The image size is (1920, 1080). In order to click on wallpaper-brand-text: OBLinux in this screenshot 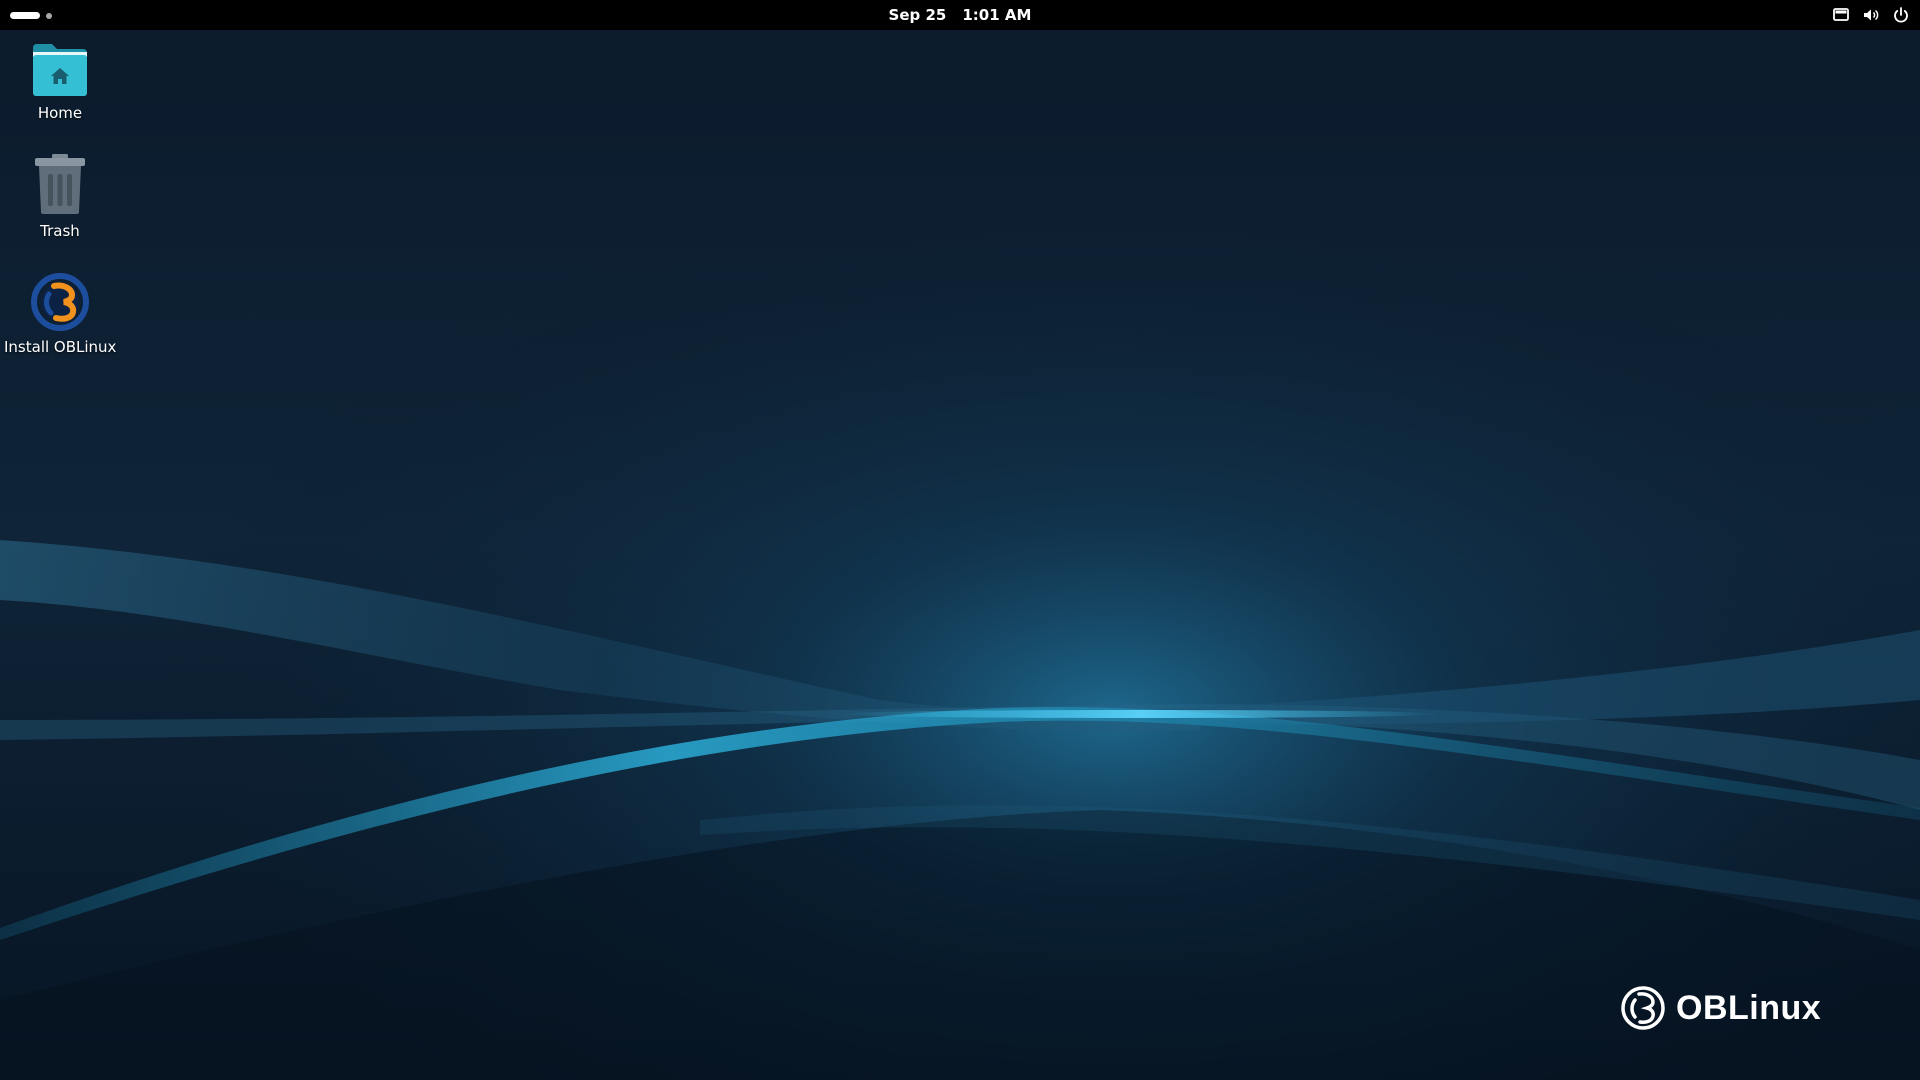, I will do `click(1749, 1007)`.